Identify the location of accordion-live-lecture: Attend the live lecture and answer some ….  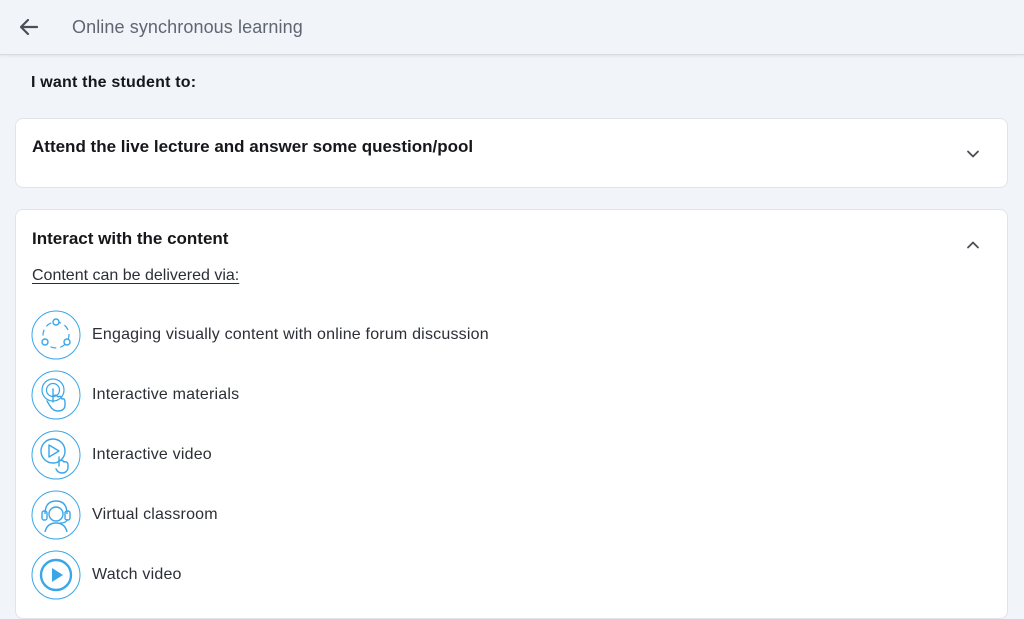
(511, 153).